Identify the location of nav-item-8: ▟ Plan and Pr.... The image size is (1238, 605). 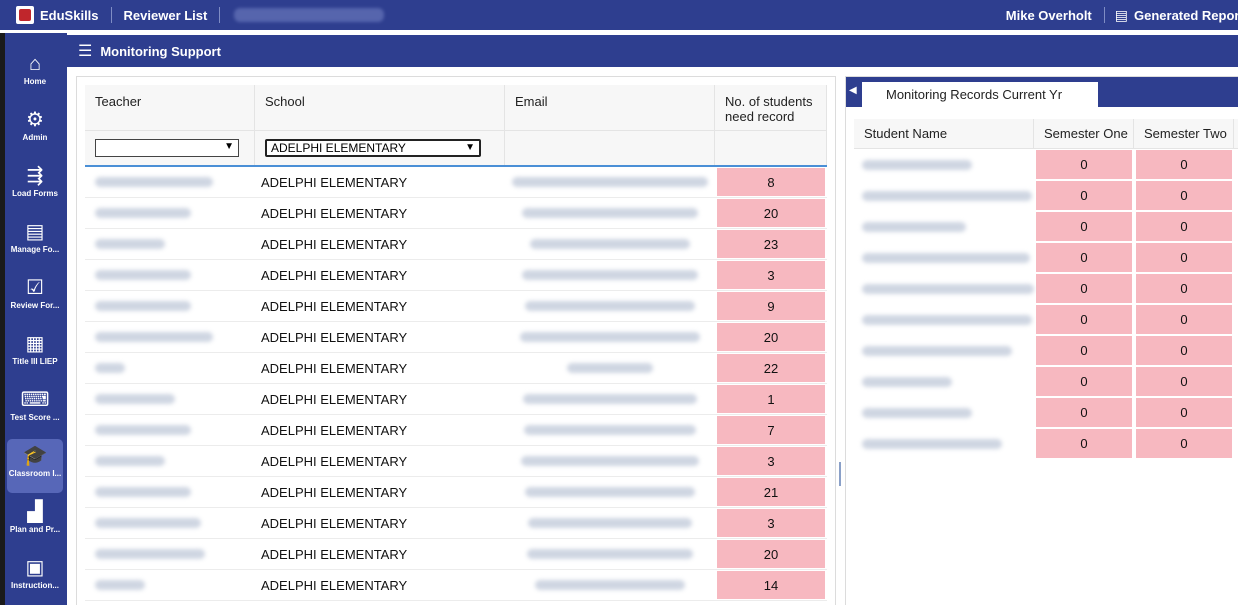
(35, 522).